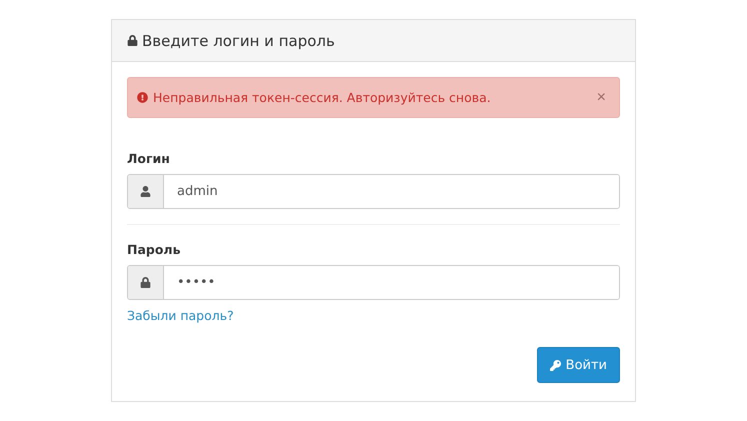 The height and width of the screenshot is (421, 747). What do you see at coordinates (238, 41) in the screenshot?
I see `panel-title: Введите логин и пароль` at bounding box center [238, 41].